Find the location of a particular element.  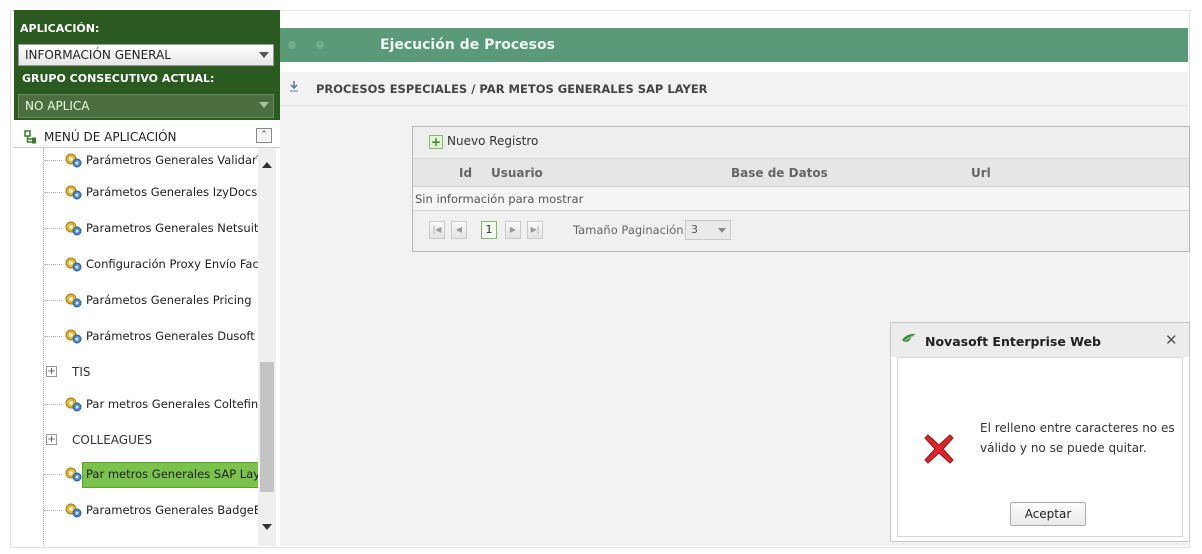

scroll-up-icon is located at coordinates (267, 165).